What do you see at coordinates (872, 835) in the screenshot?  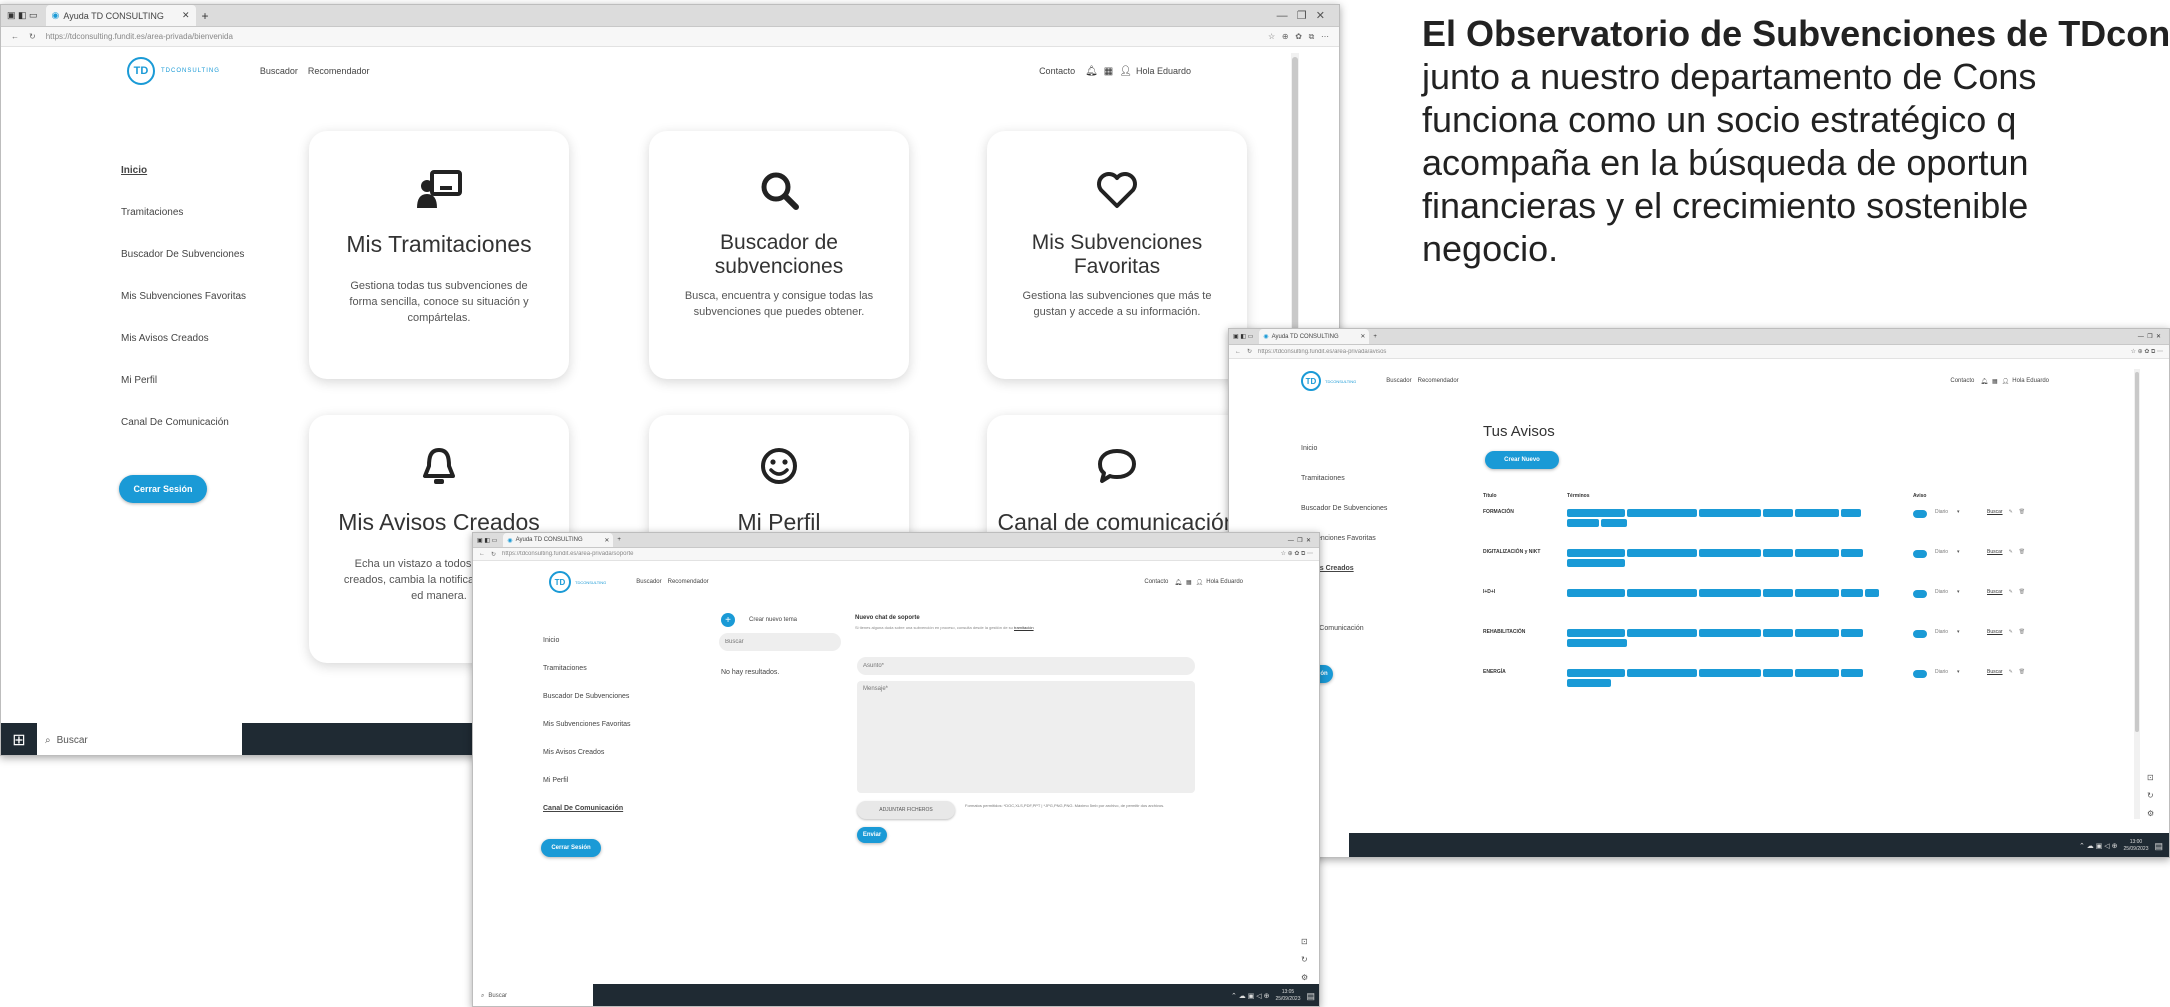 I see `send-button: Enviar` at bounding box center [872, 835].